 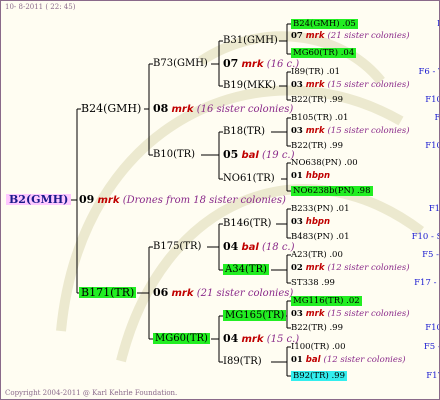 I want to click on ancestor-row: B92(TR) .99 F17 - Sinop62R, so click(x=365, y=376).